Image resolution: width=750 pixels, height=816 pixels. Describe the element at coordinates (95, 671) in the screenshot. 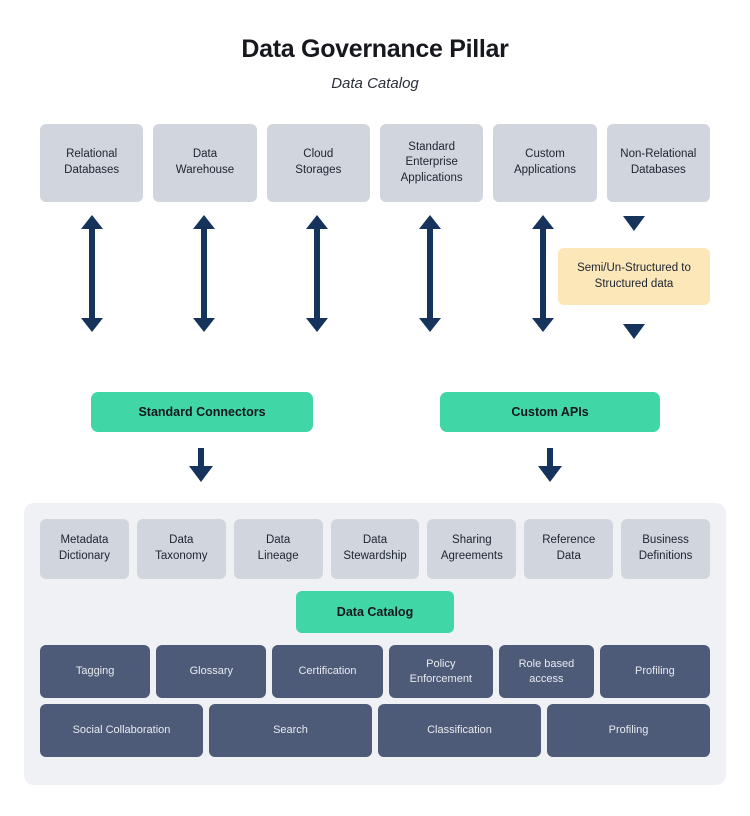

I see `feature-box-tagging: Tagging` at that location.